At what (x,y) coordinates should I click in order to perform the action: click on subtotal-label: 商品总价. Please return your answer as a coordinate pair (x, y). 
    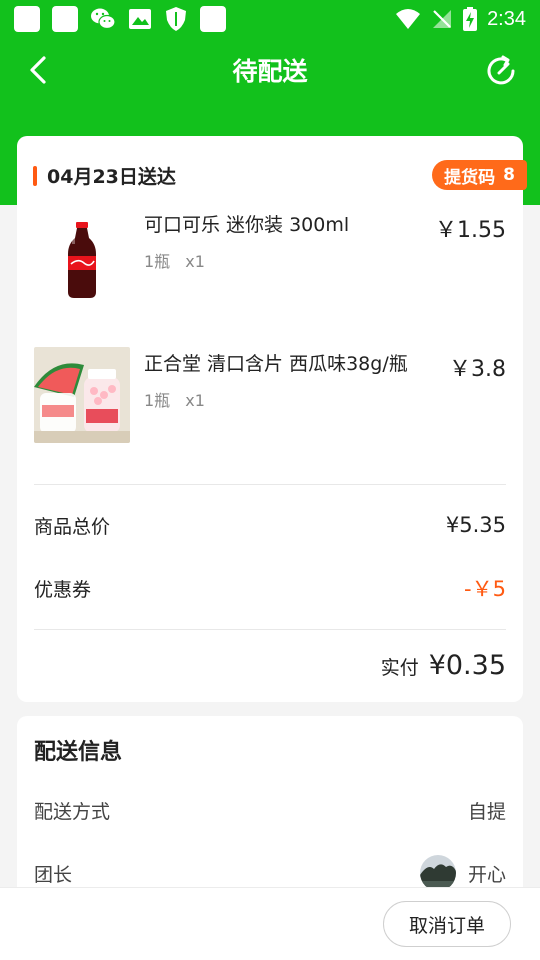
    Looking at the image, I should click on (72, 526).